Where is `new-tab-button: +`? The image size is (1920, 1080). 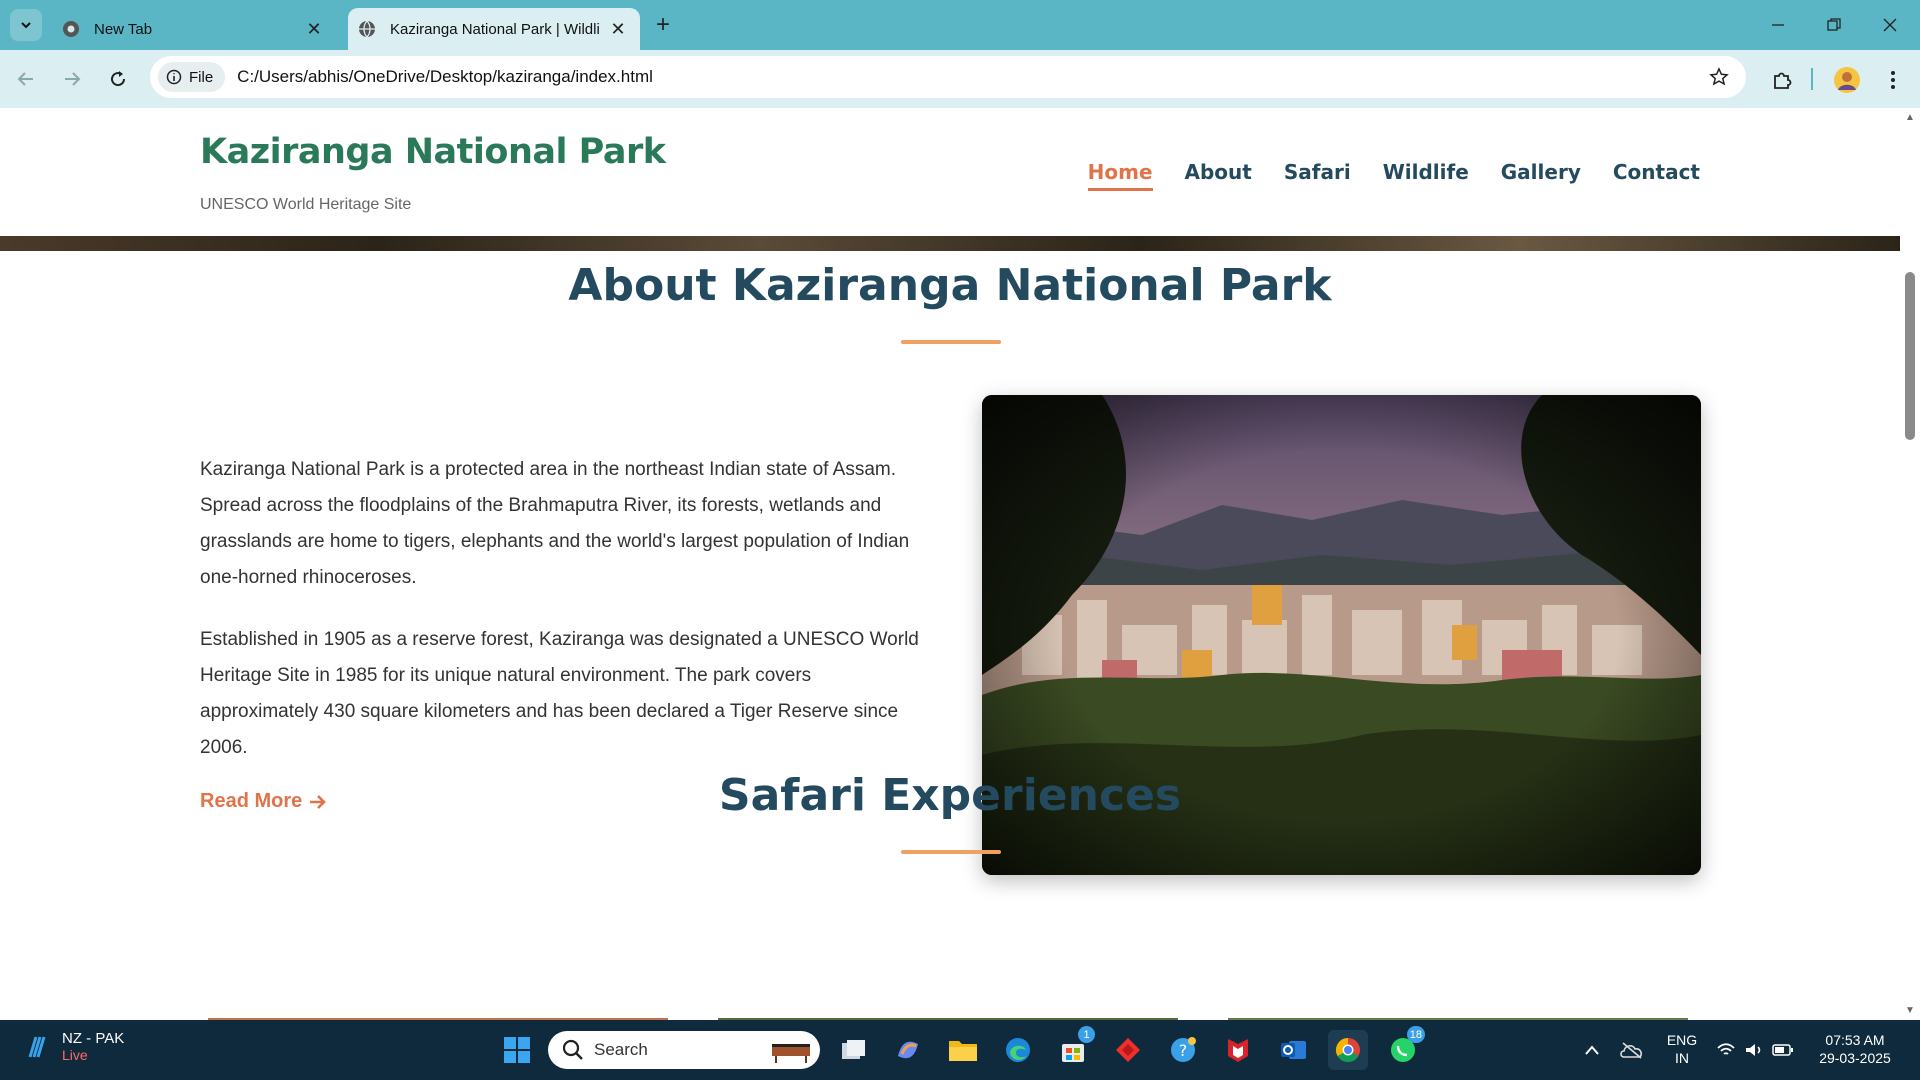 new-tab-button: + is located at coordinates (663, 24).